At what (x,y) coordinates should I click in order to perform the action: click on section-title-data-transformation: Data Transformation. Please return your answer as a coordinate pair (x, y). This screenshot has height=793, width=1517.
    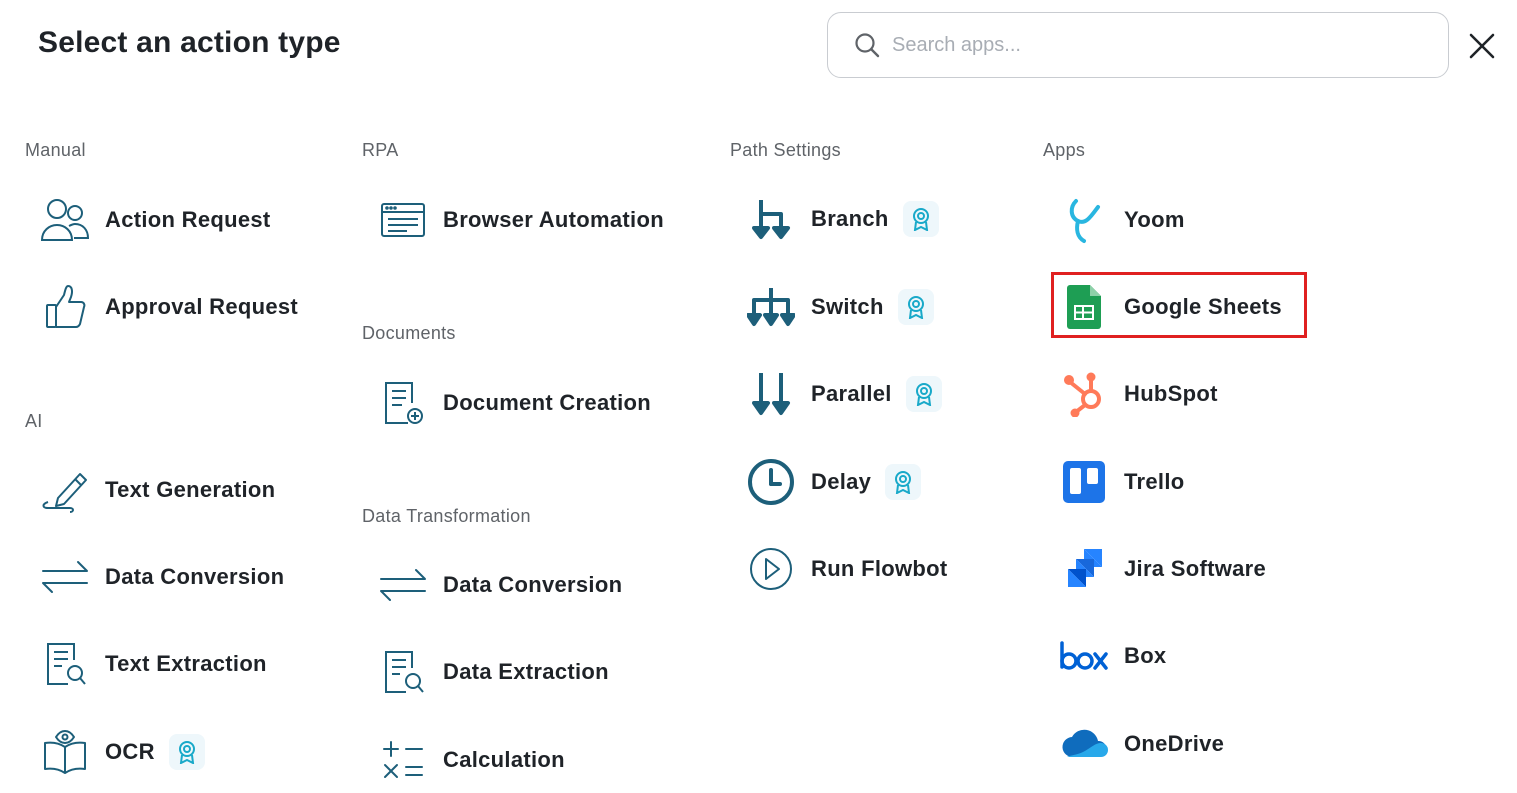
    Looking at the image, I should click on (446, 516).